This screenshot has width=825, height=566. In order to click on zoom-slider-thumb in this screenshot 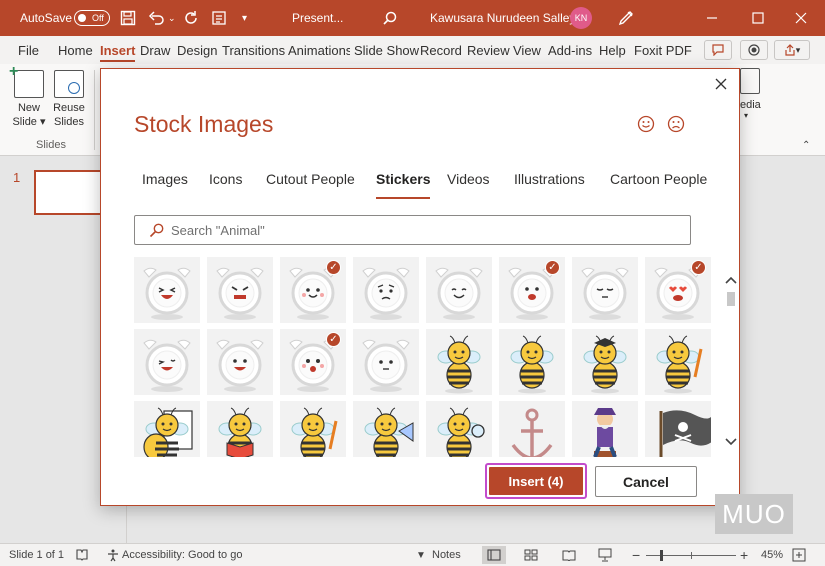, I will do `click(661, 555)`.